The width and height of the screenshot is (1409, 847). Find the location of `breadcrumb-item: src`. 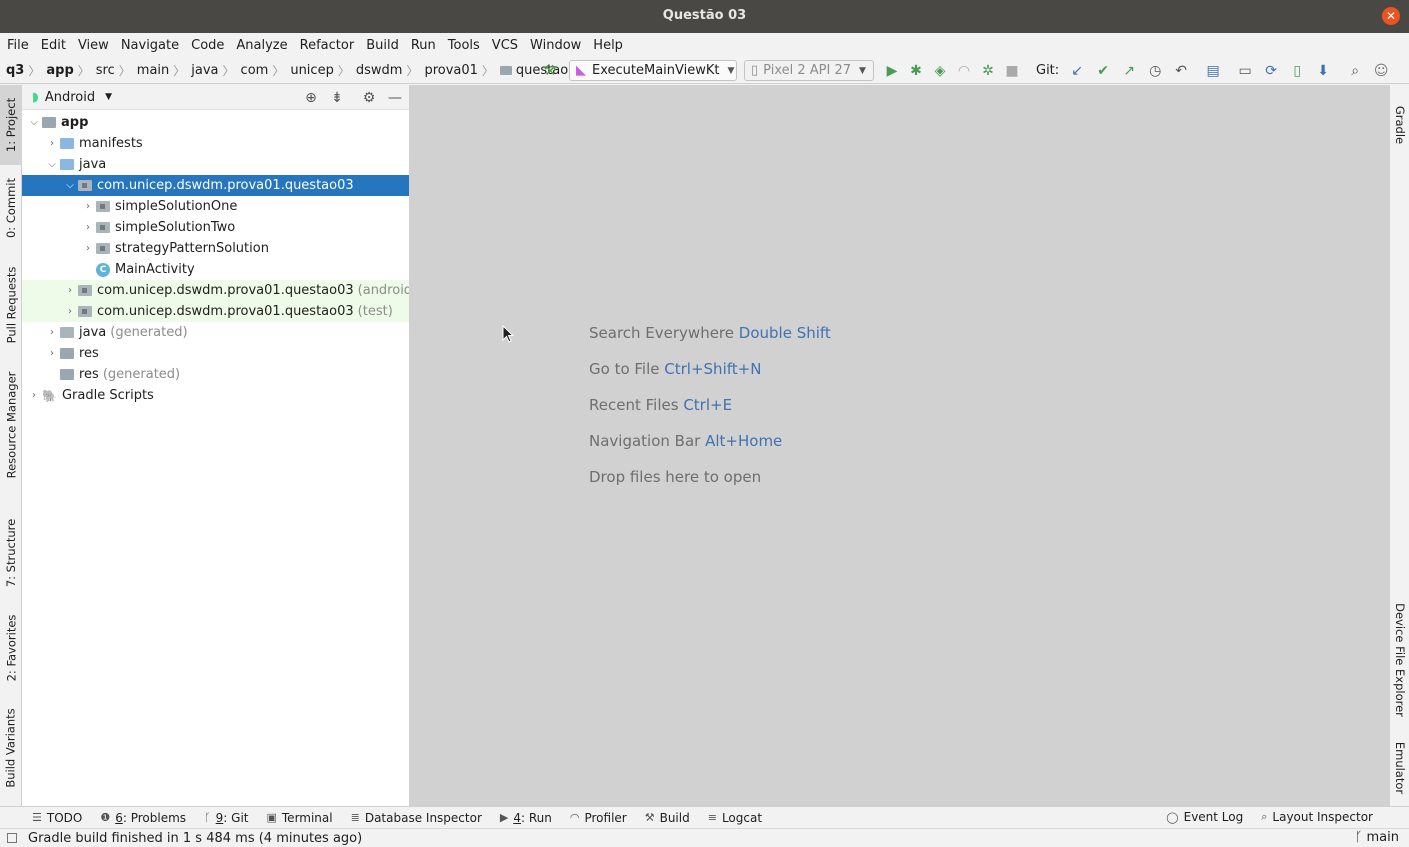

breadcrumb-item: src is located at coordinates (105, 70).